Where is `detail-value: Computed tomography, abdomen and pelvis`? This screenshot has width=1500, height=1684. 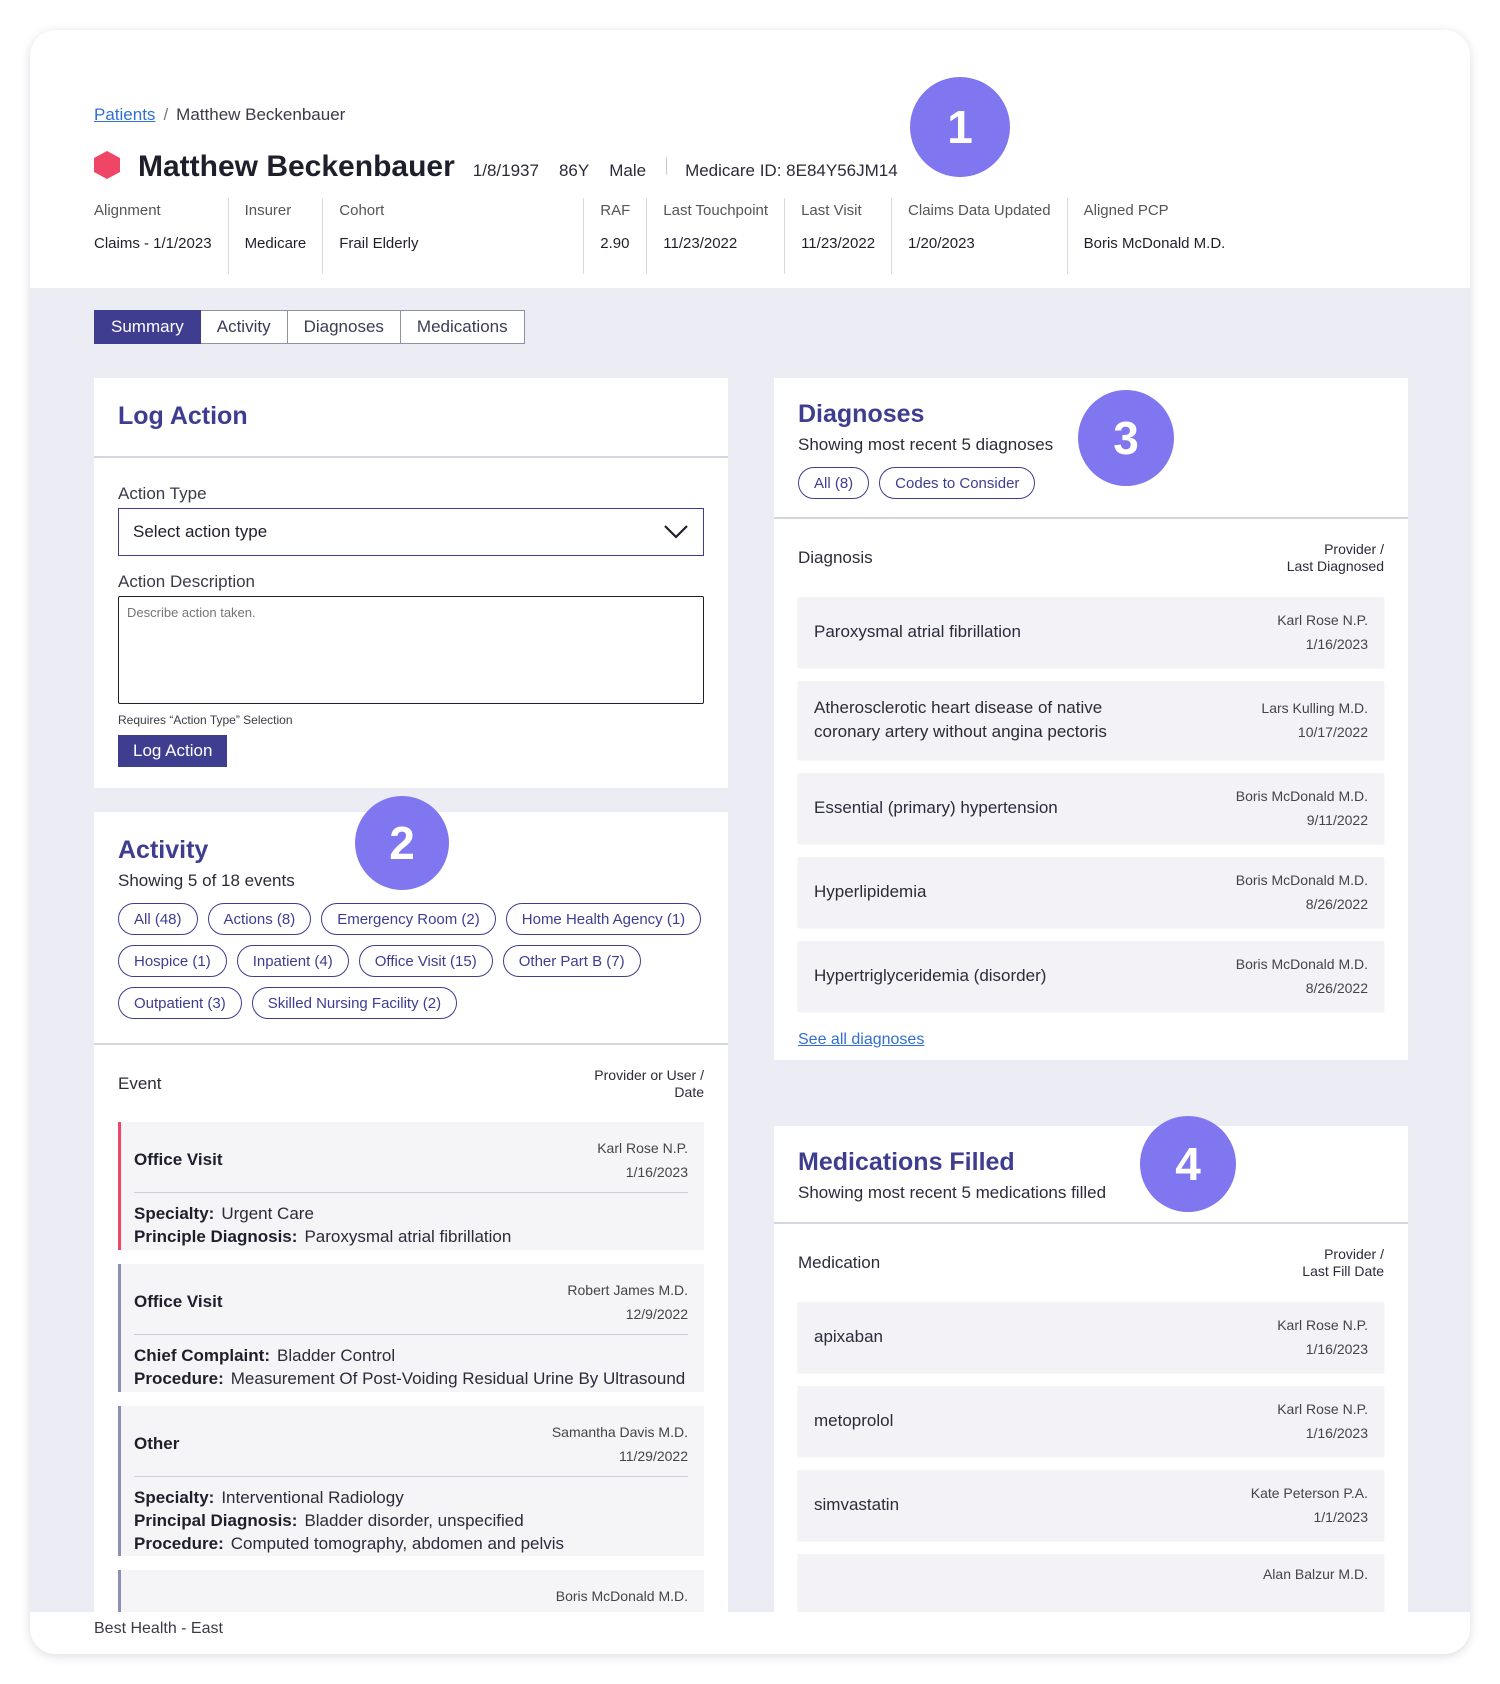
detail-value: Computed tomography, abdomen and pelvis is located at coordinates (397, 1543).